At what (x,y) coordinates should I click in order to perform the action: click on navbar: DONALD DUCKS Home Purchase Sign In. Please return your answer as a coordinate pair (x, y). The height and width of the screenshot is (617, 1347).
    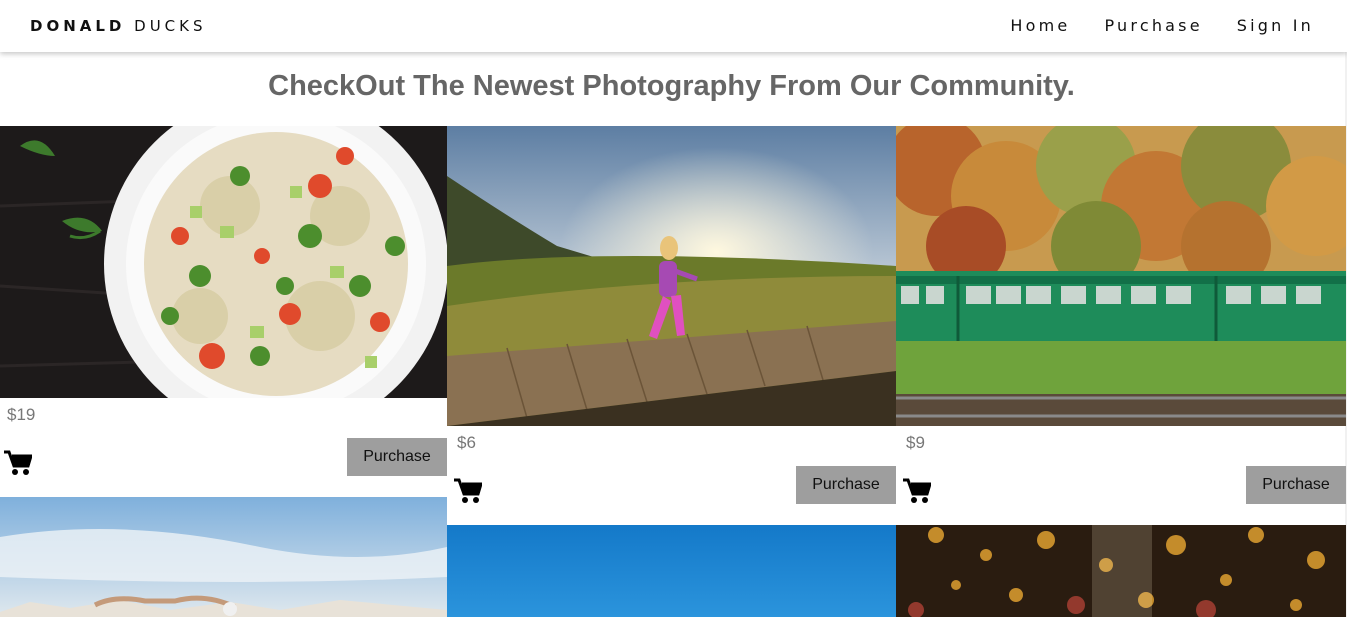
    Looking at the image, I should click on (673, 26).